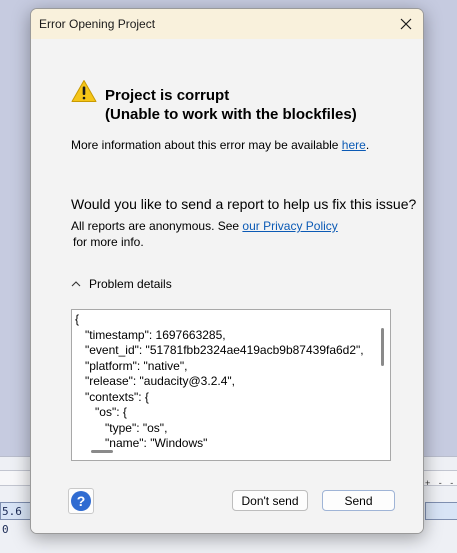 The width and height of the screenshot is (457, 553). Describe the element at coordinates (130, 284) in the screenshot. I see `problem-details-label: Problem details` at that location.